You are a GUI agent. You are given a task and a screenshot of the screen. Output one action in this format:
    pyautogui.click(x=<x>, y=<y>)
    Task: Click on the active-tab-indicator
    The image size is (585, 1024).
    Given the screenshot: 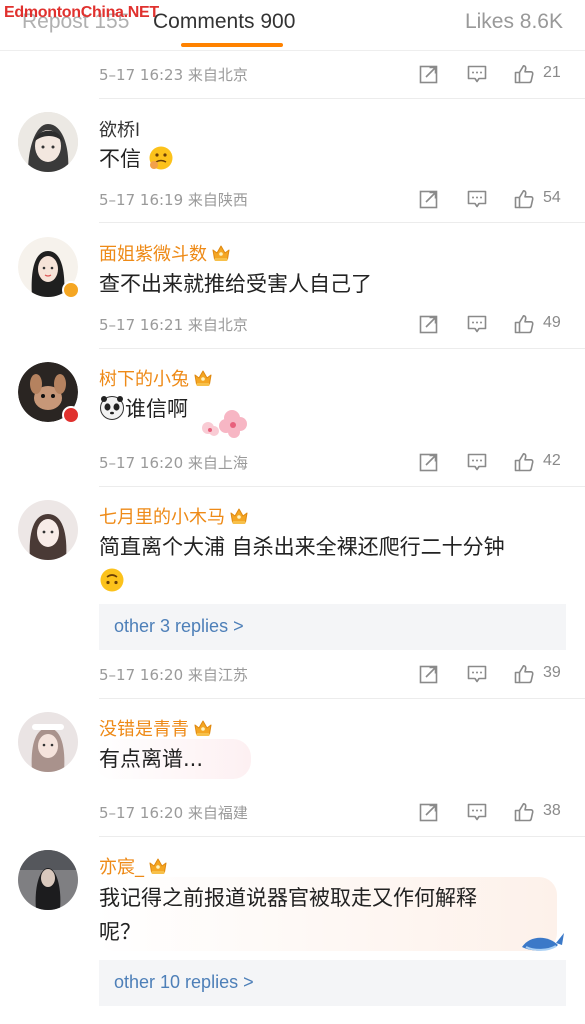 What is the action you would take?
    pyautogui.click(x=232, y=45)
    